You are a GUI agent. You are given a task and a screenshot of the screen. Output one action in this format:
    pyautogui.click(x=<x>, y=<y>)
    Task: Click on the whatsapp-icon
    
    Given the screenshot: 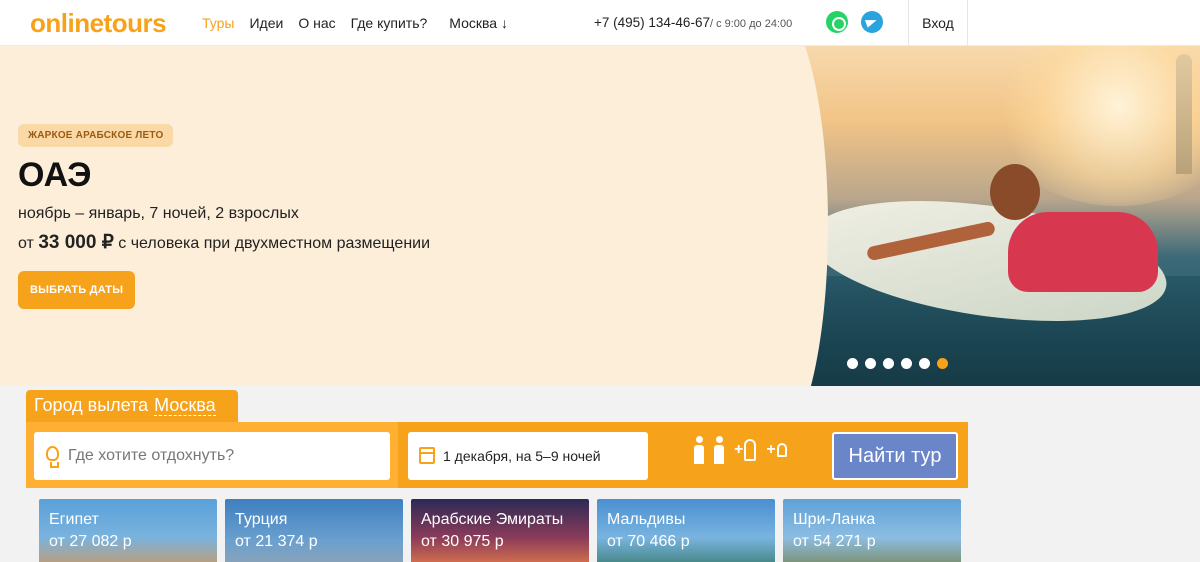 What is the action you would take?
    pyautogui.click(x=837, y=22)
    